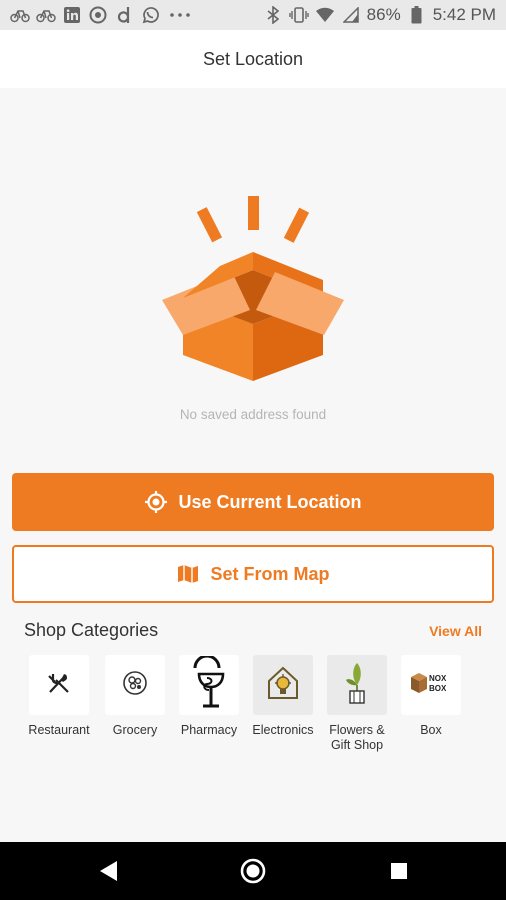  What do you see at coordinates (283, 685) in the screenshot?
I see `lightbulb-icon` at bounding box center [283, 685].